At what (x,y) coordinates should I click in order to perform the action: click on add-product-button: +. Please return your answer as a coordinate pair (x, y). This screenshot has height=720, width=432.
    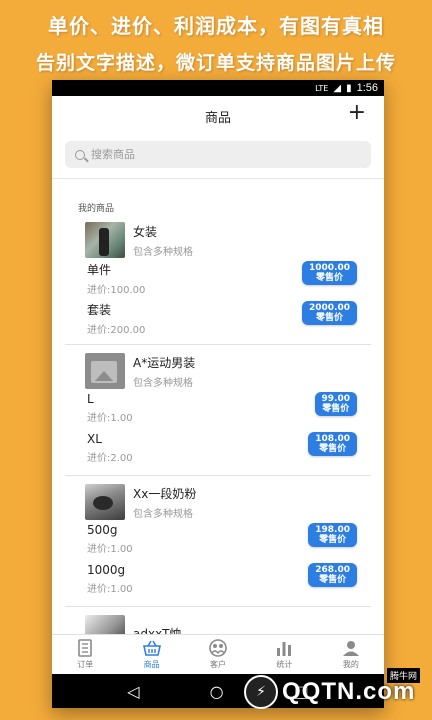
    Looking at the image, I should click on (357, 112).